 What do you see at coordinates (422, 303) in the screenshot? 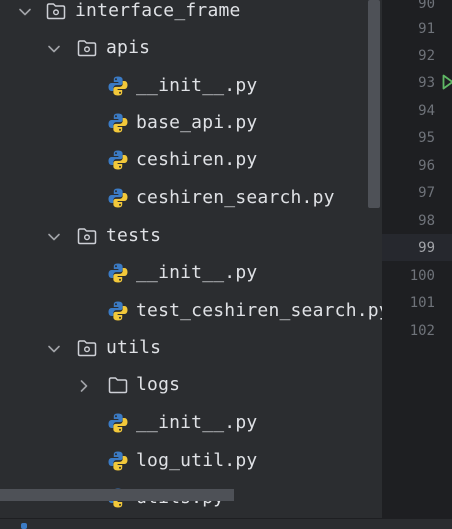
I see `line-number: 101` at bounding box center [422, 303].